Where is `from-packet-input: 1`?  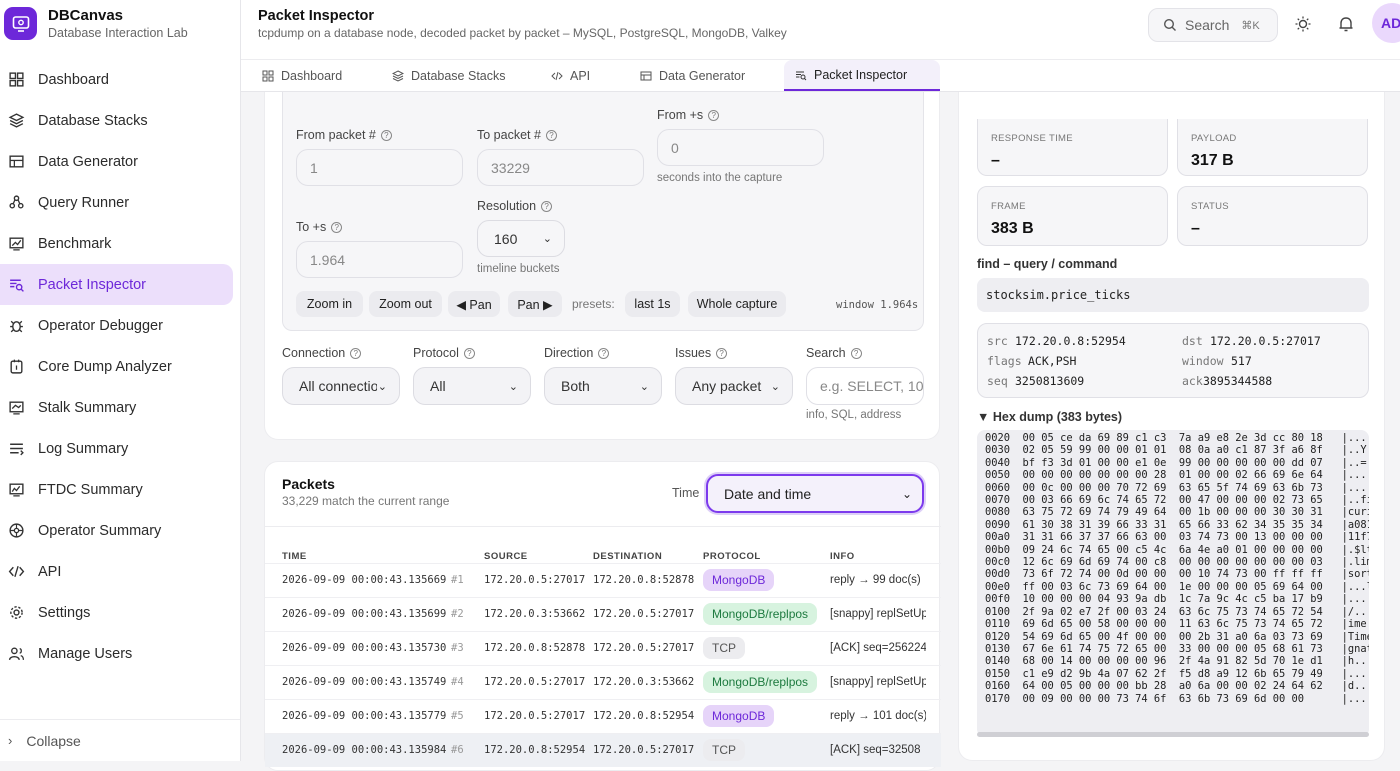
from-packet-input: 1 is located at coordinates (379, 167).